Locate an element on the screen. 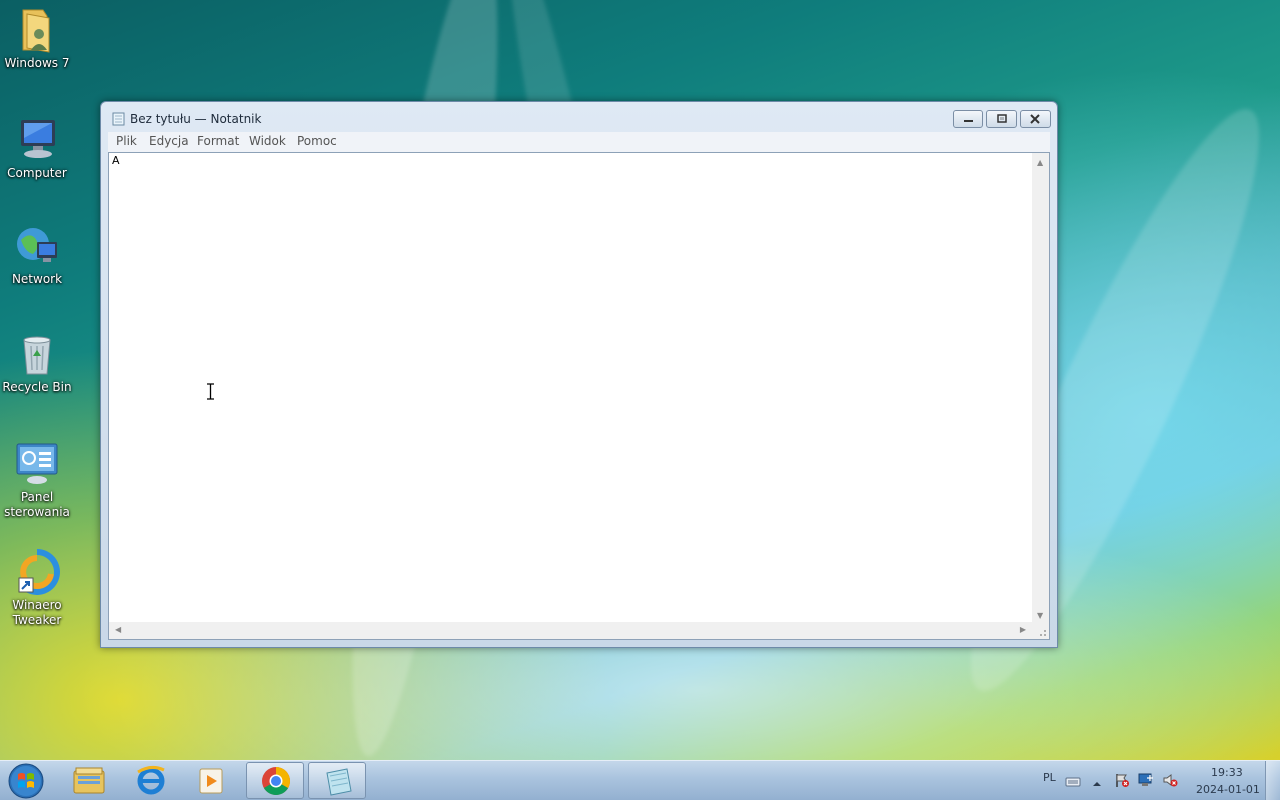 This screenshot has height=804, width=1280. desktop-icon-label: Windows 7 is located at coordinates (37, 63).